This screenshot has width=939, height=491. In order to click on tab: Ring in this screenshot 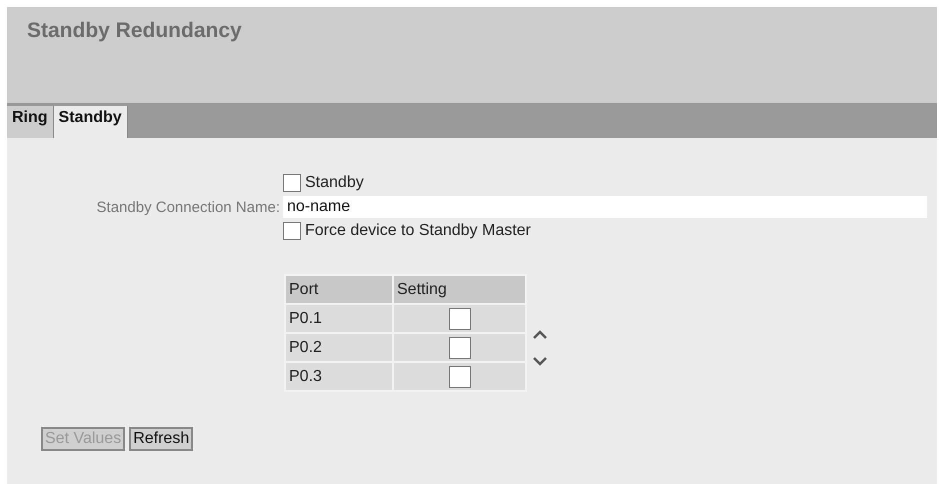, I will do `click(30, 122)`.